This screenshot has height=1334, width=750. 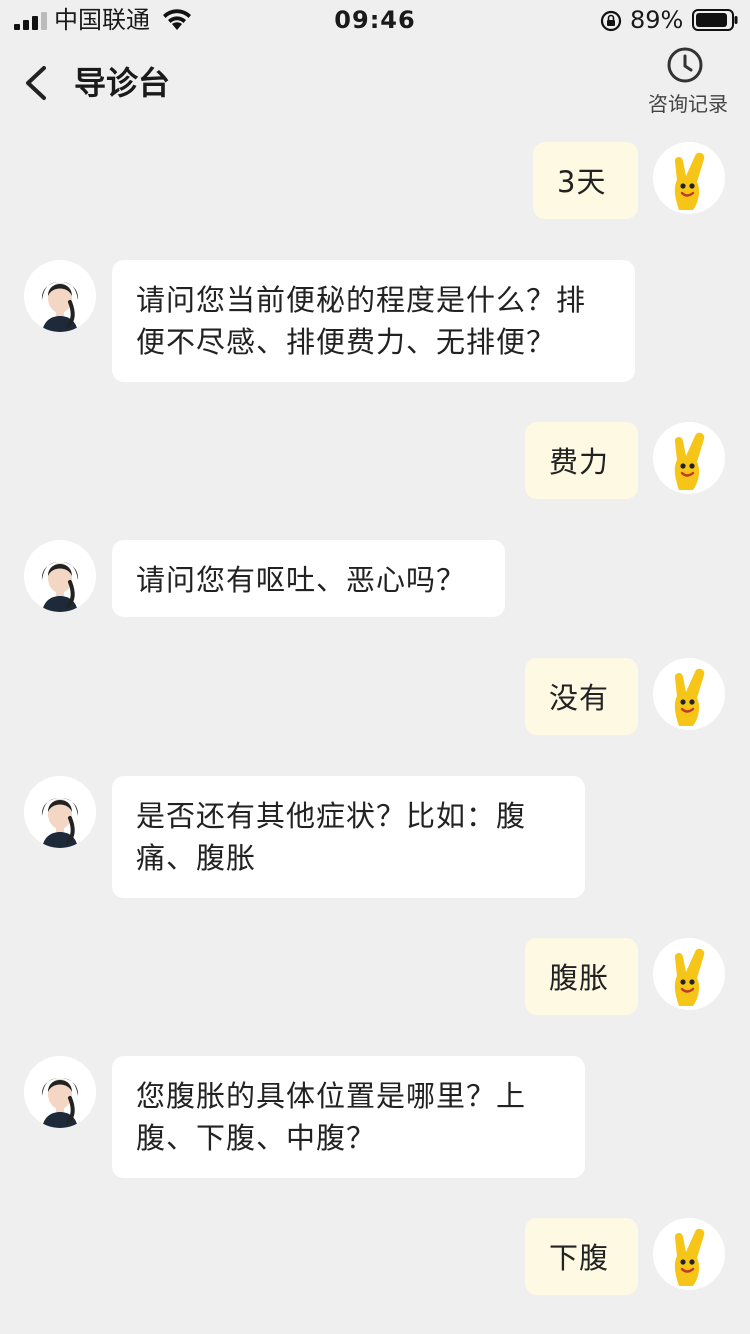 I want to click on message-text: 3天, so click(x=582, y=182).